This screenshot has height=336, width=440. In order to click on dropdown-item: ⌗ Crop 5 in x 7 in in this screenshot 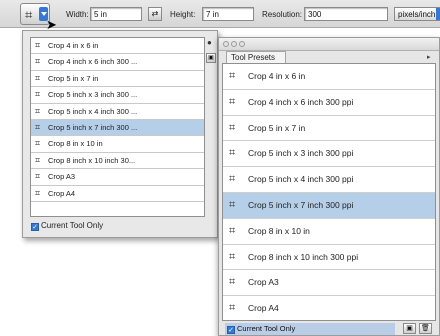, I will do `click(117, 79)`.